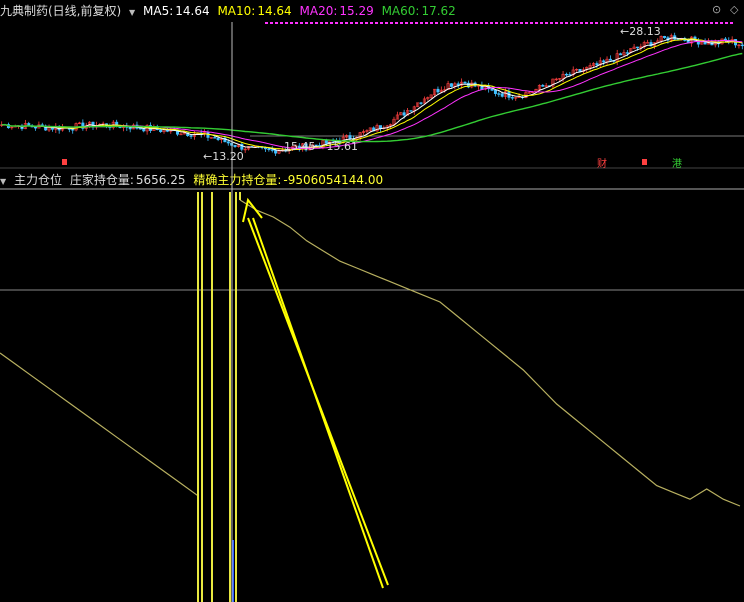 This screenshot has height=602, width=744. I want to click on position-line-left, so click(99, 424).